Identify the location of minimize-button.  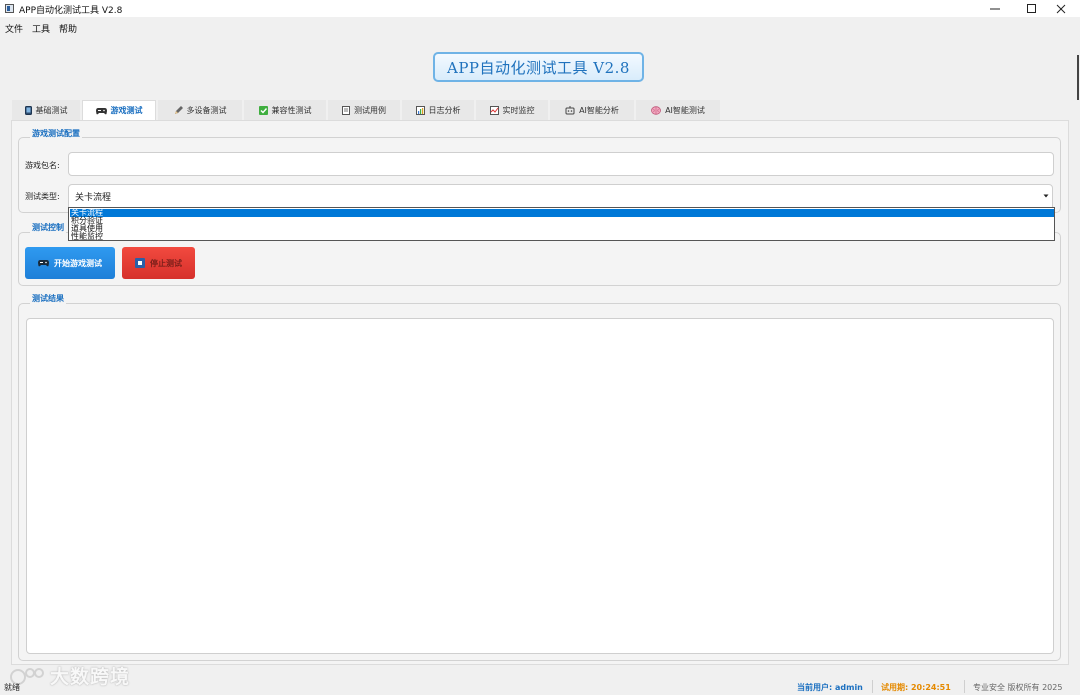
(995, 8).